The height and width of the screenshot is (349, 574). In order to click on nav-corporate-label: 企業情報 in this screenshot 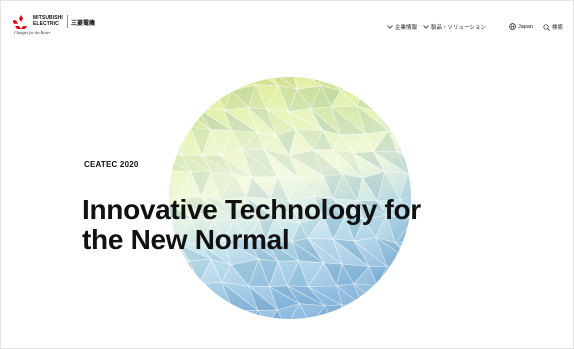, I will do `click(406, 28)`.